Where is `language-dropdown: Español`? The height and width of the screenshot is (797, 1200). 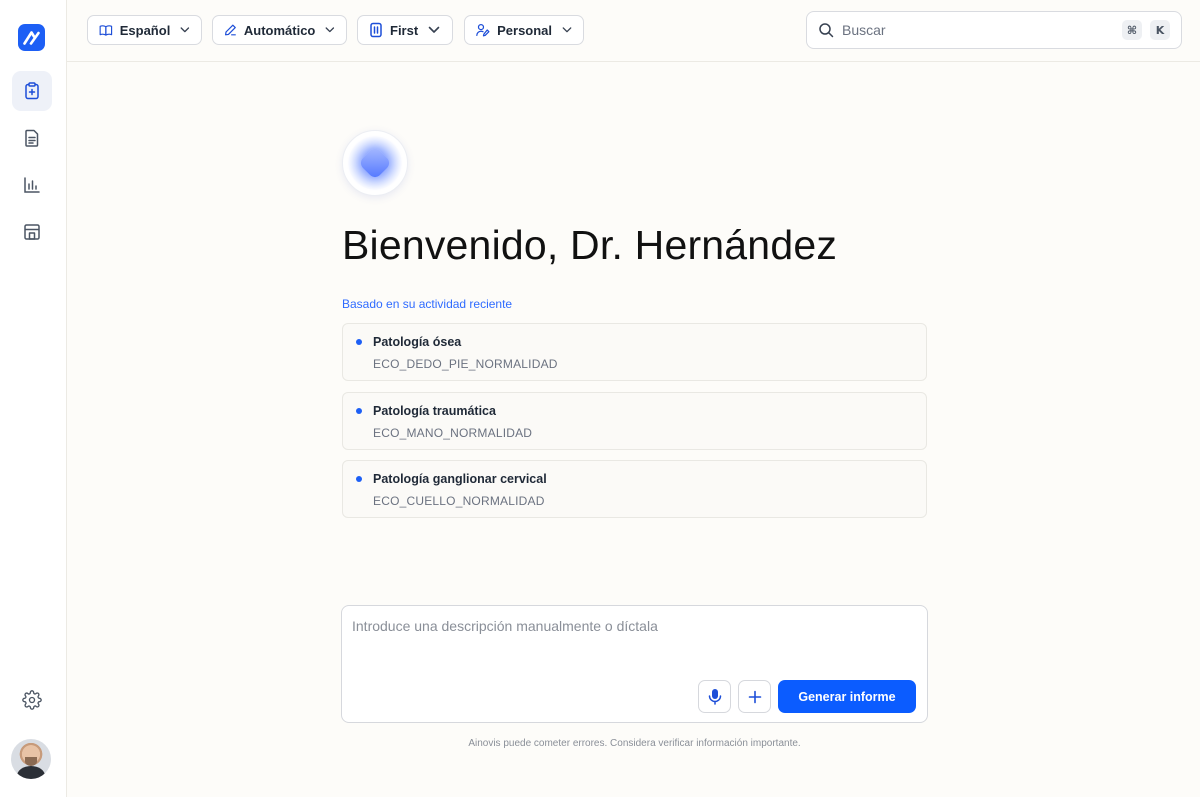 language-dropdown: Español is located at coordinates (144, 30).